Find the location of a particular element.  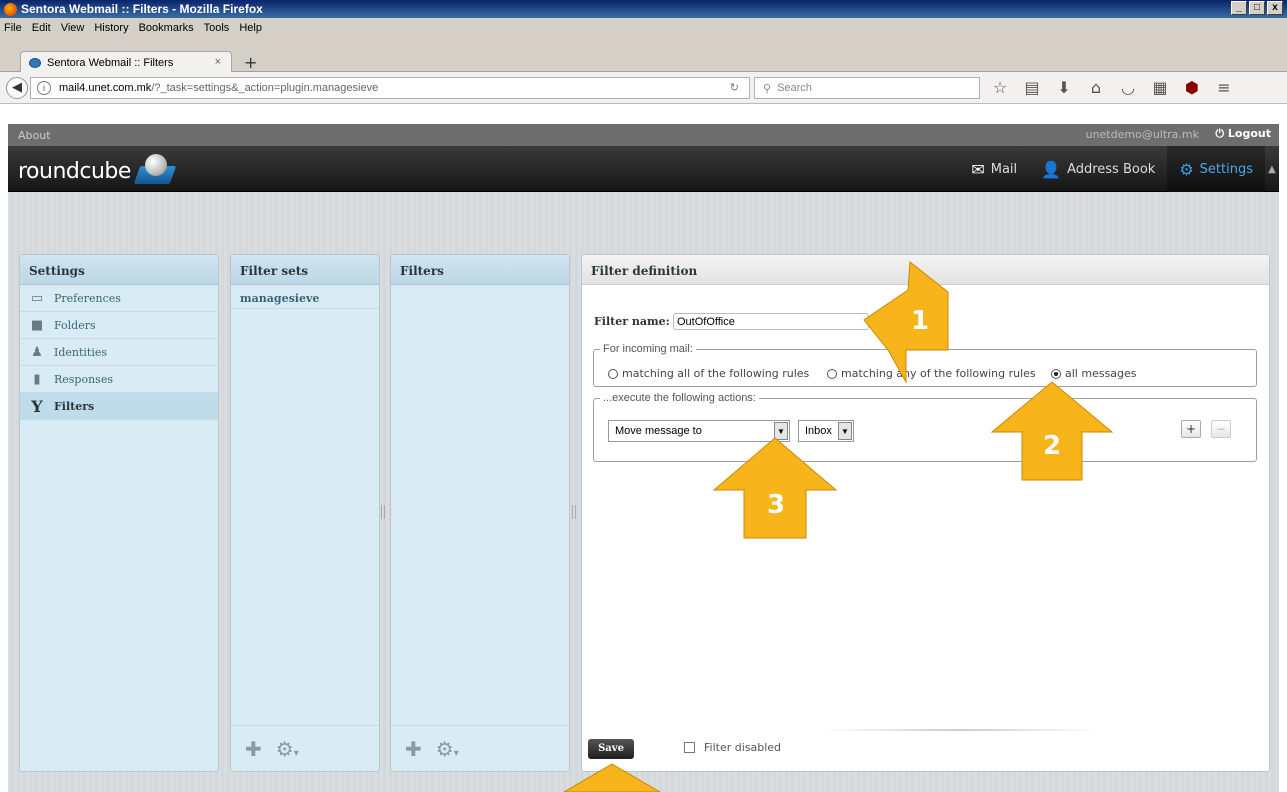

monitor-icon: ▭ is located at coordinates (37, 298).